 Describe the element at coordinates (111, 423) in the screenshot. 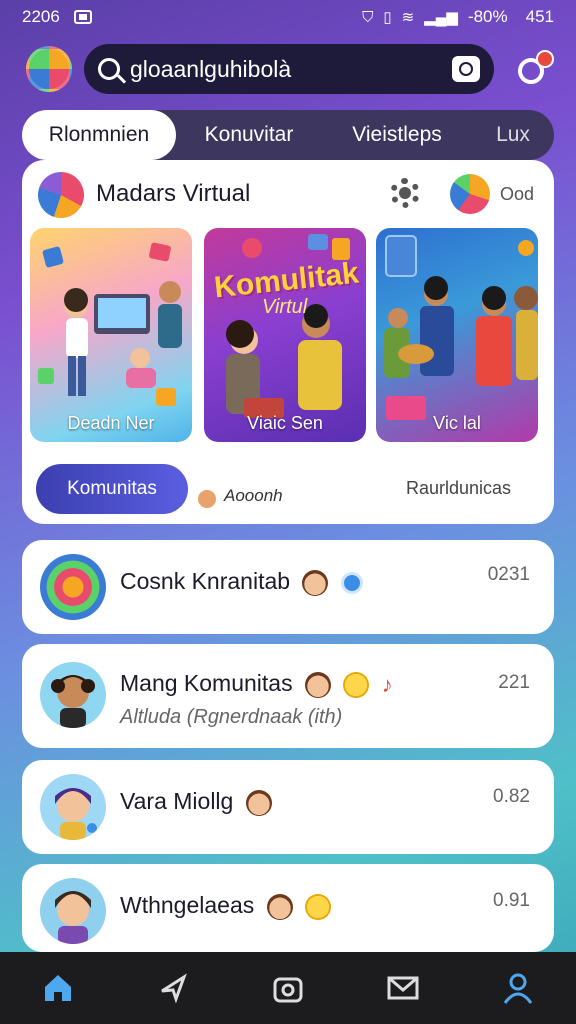

I see `thumbnail-label: Deadn Ner` at that location.